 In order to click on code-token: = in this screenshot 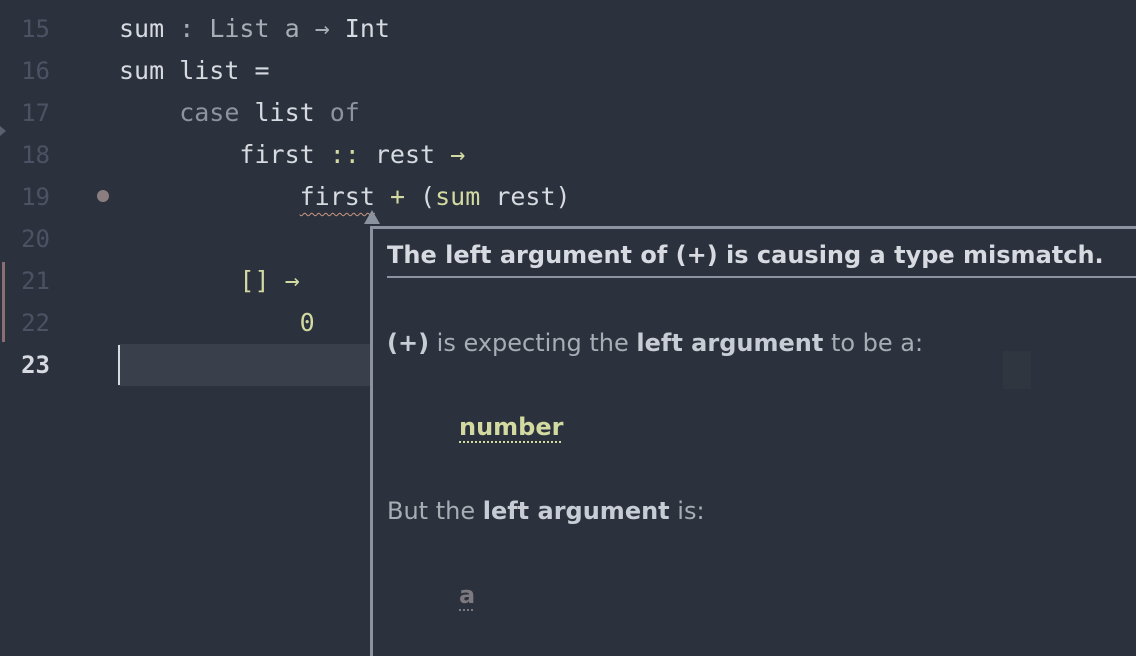, I will do `click(262, 70)`.